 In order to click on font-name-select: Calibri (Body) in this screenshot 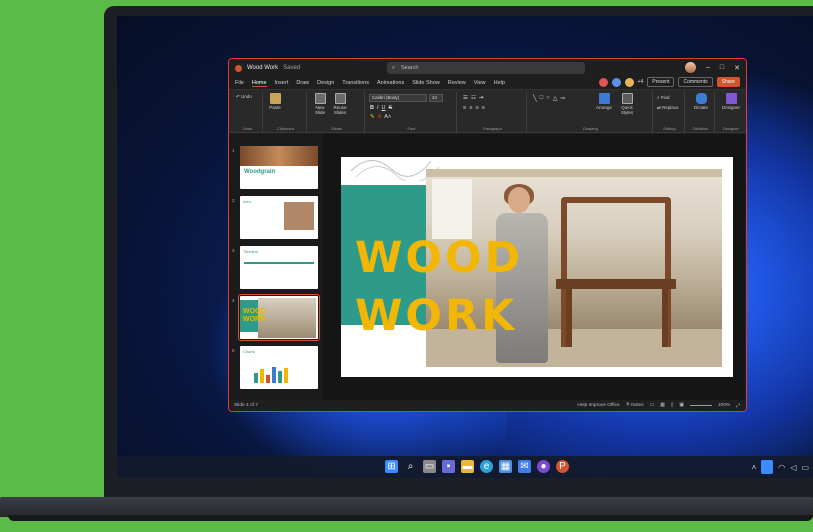, I will do `click(398, 98)`.